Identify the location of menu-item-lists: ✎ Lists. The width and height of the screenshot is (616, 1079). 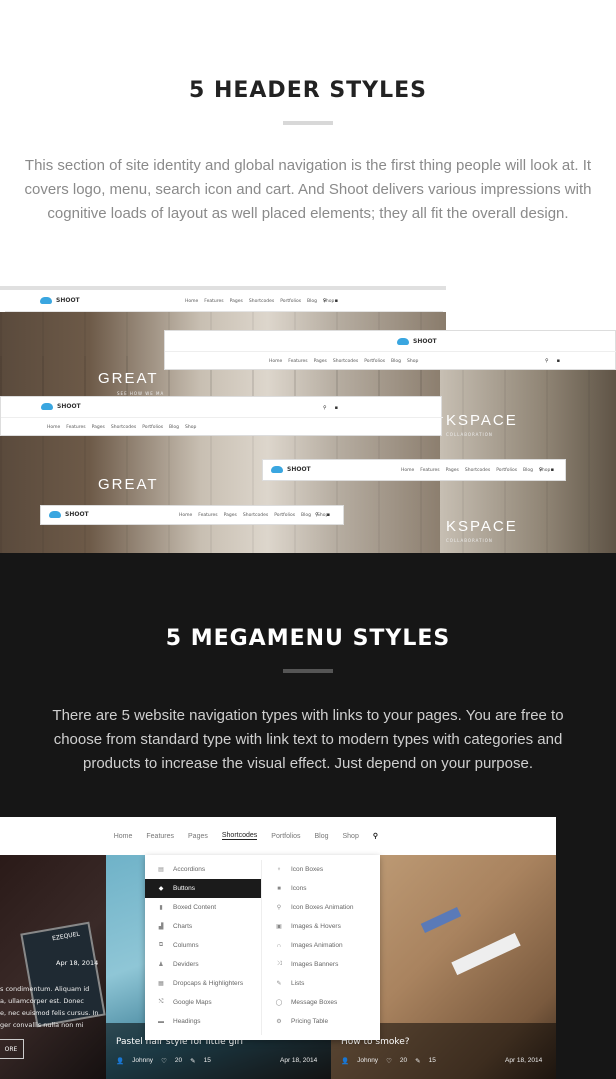
(321, 983).